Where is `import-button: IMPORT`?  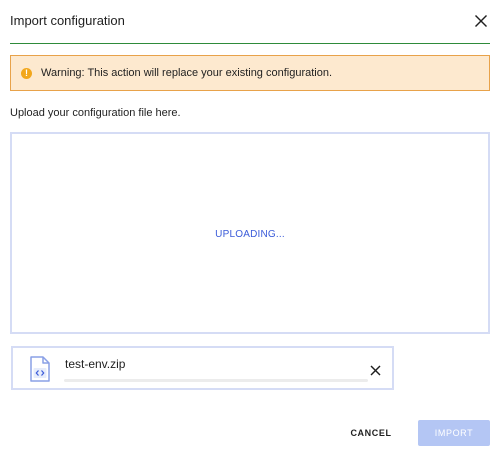
import-button: IMPORT is located at coordinates (454, 433).